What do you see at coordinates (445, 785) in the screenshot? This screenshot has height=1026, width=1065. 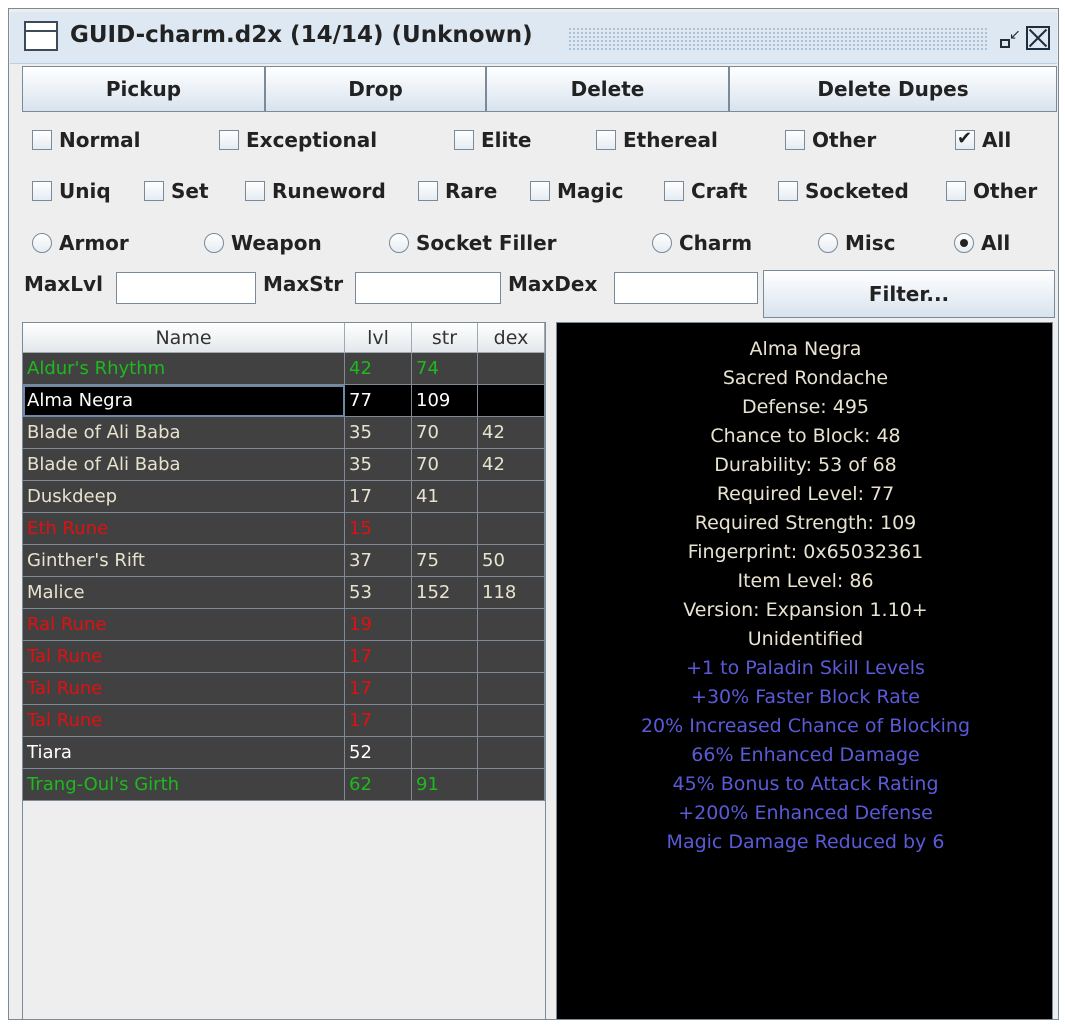 I see `cell-str: 91` at bounding box center [445, 785].